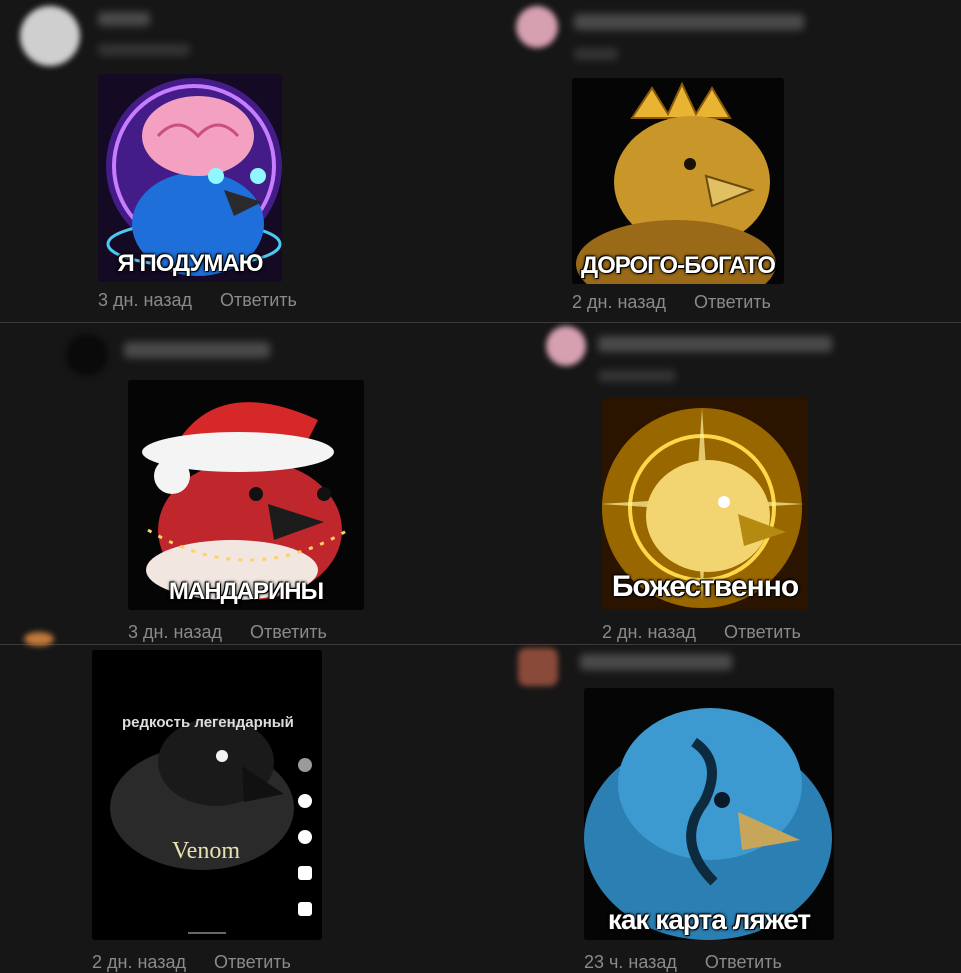  I want to click on comment-icon, so click(305, 837).